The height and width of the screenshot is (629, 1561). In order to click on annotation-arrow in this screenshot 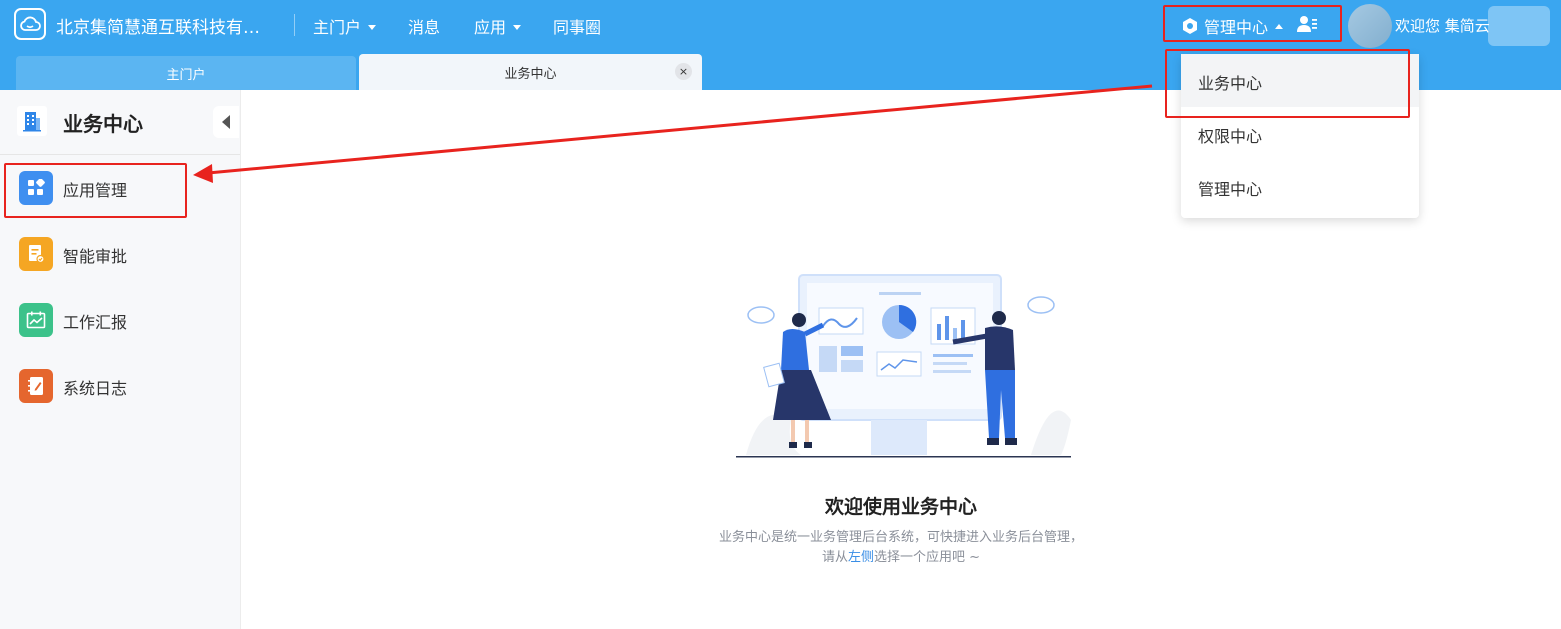, I will do `click(673, 133)`.